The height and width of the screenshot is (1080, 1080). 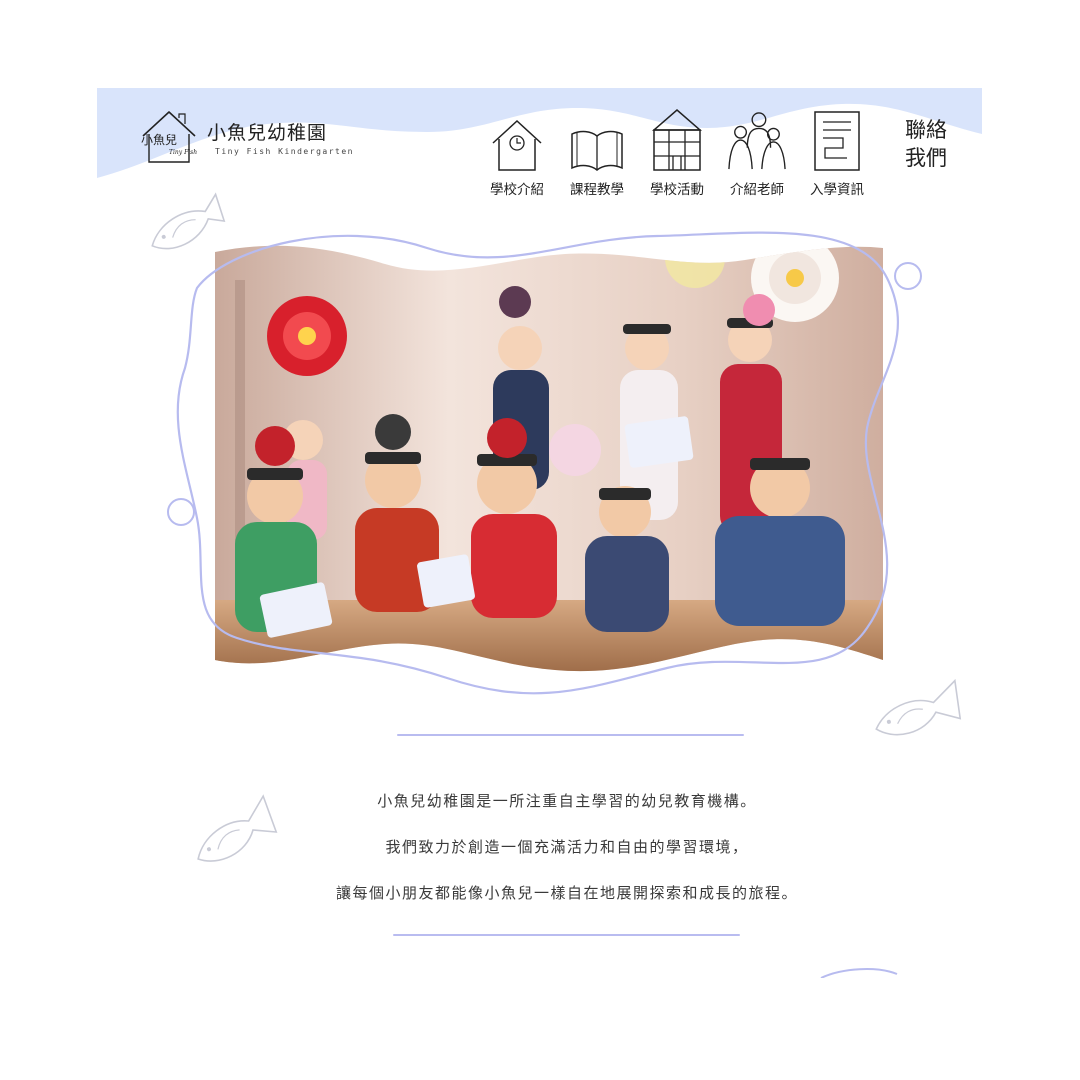 What do you see at coordinates (567, 847) in the screenshot?
I see `intro-line: 我們致力於創造一個充滿活力和自由的學習環境，` at bounding box center [567, 847].